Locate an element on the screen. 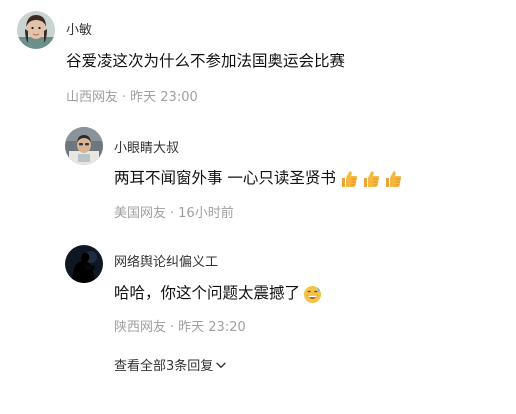 The image size is (516, 414). reply-meta: 陕西网友 · 昨天 23:20 is located at coordinates (180, 328).